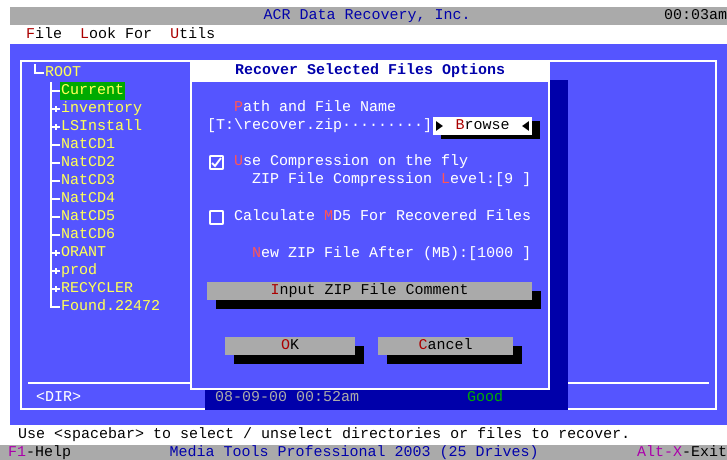 Image resolution: width=727 pixels, height=460 pixels. I want to click on folder-name: NatCD5, so click(88, 217).